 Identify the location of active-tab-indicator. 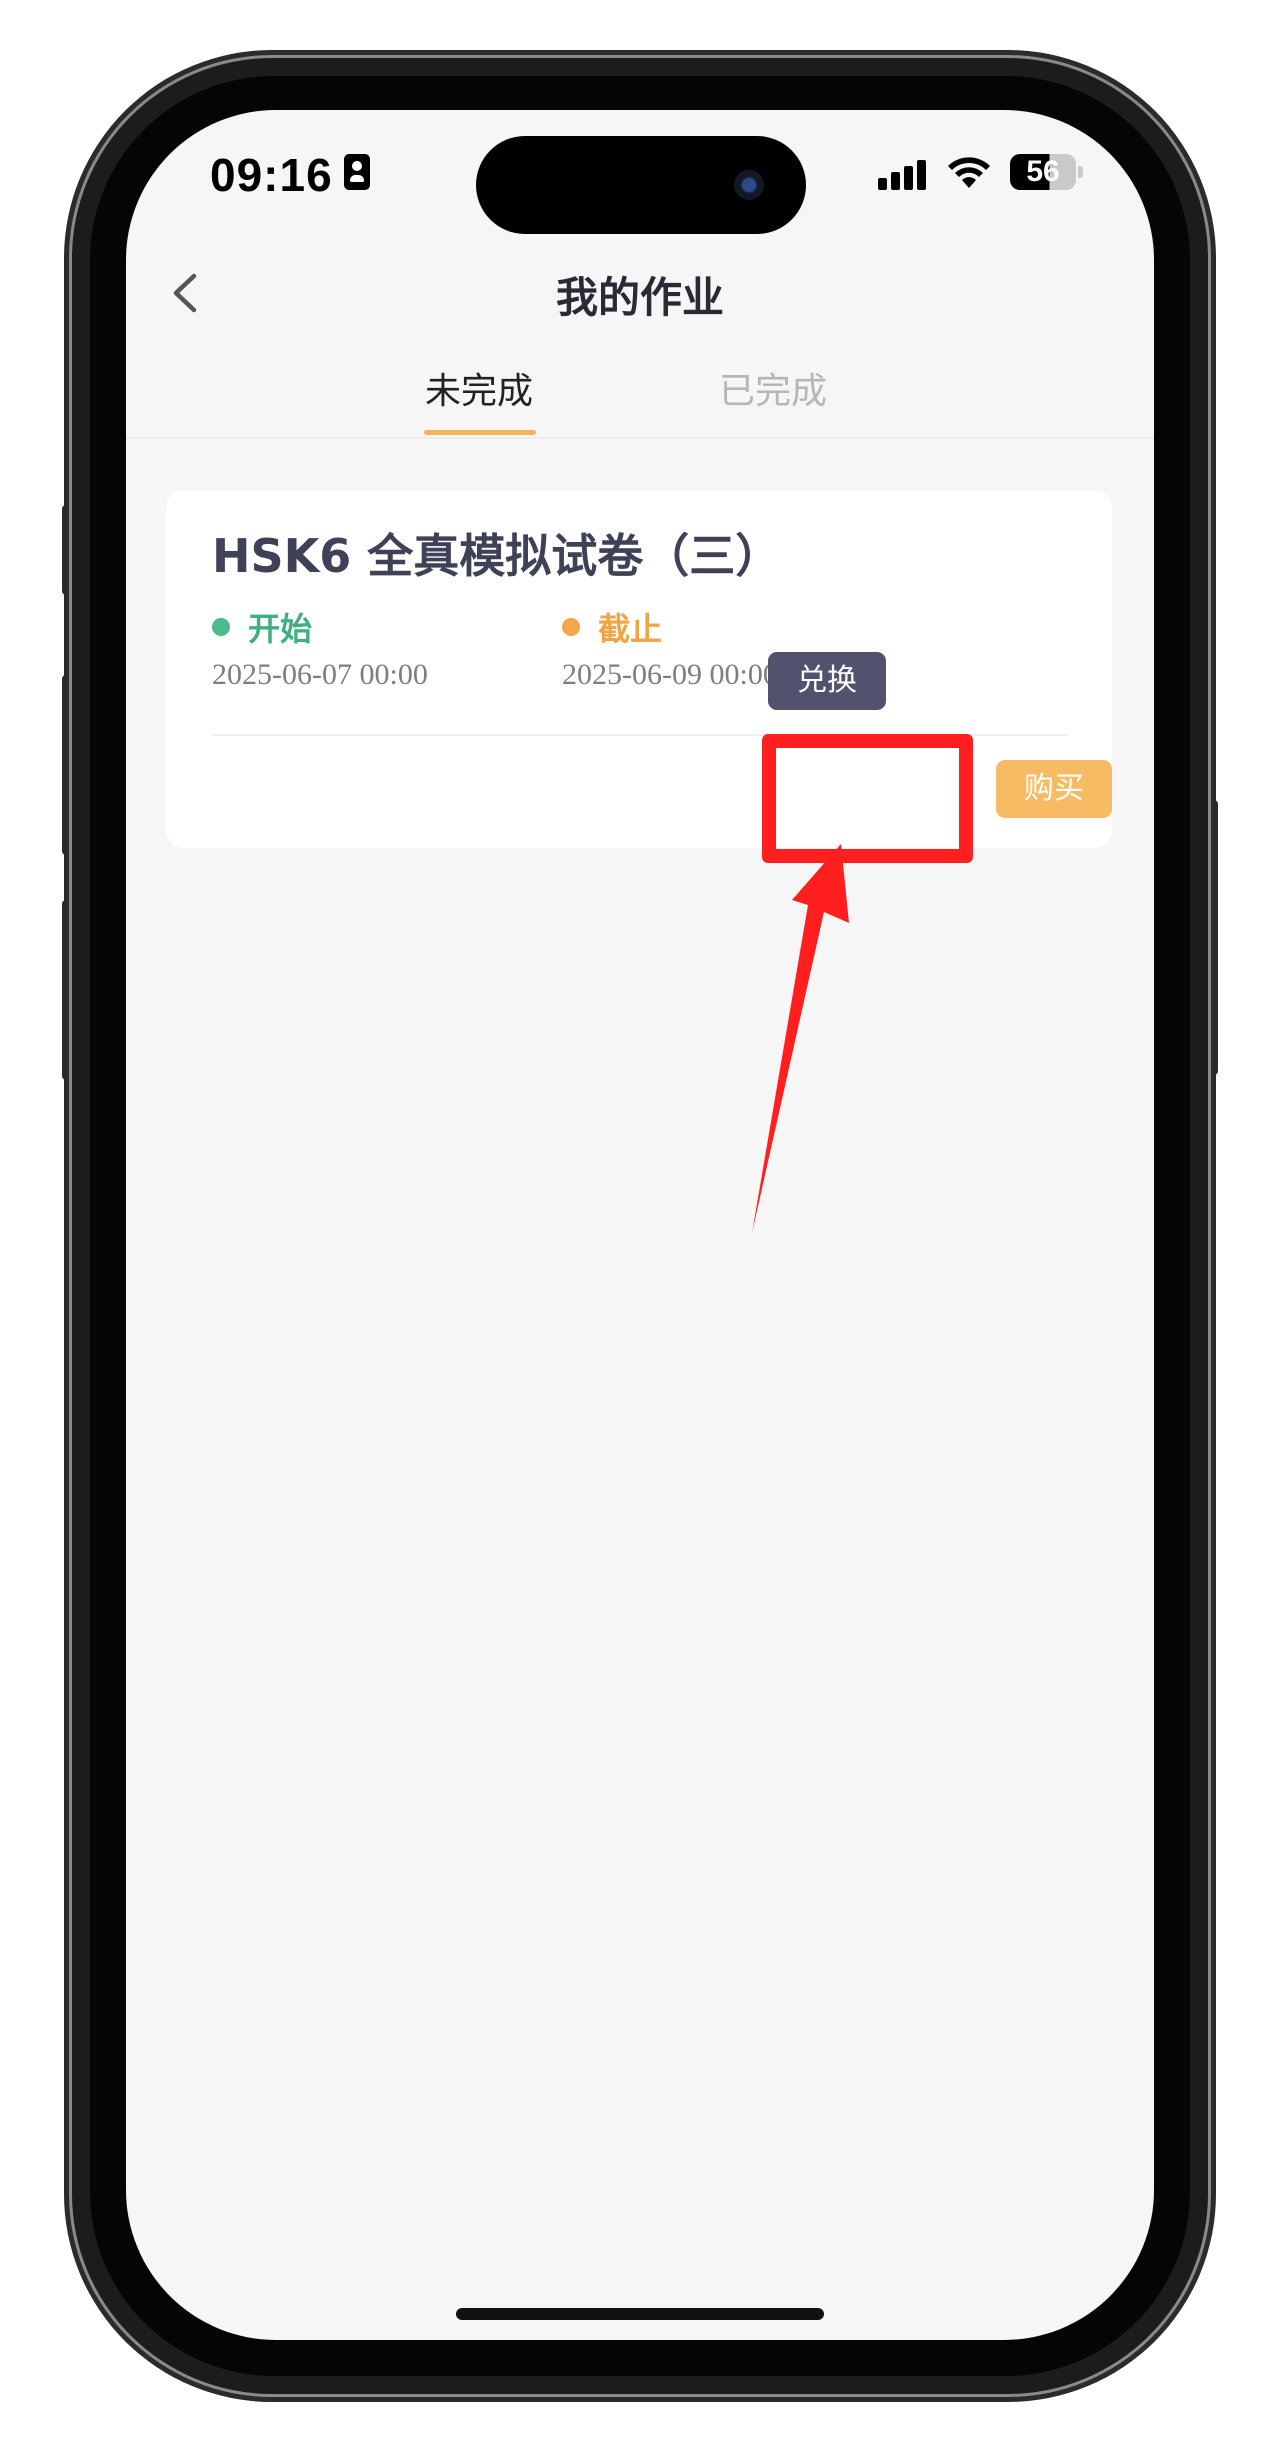
(480, 432).